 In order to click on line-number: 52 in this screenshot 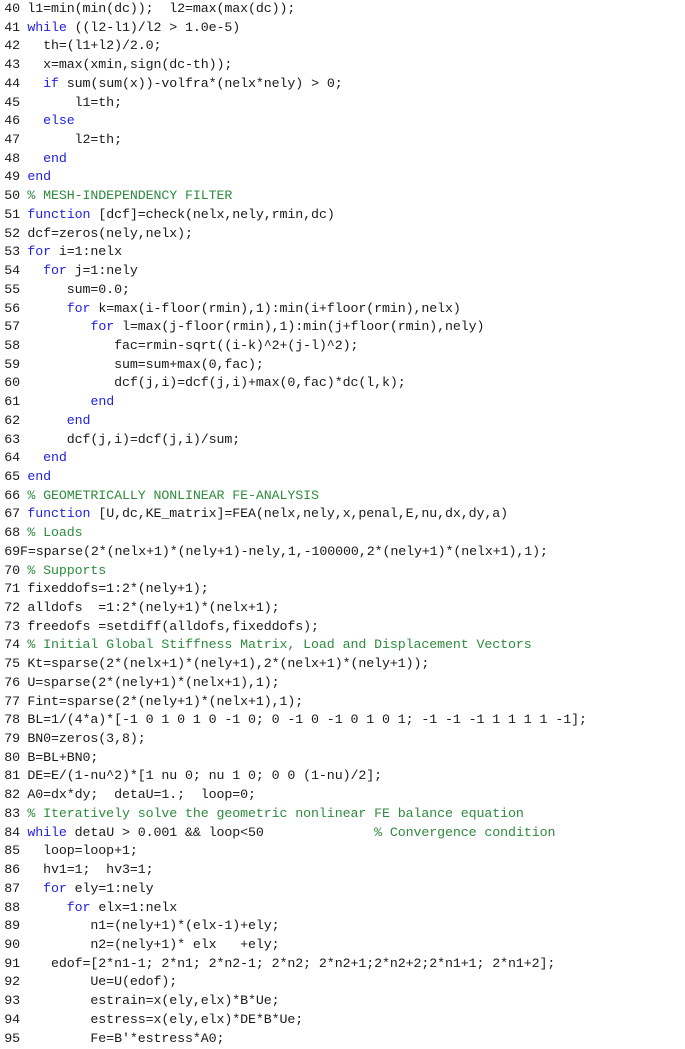, I will do `click(12, 233)`.